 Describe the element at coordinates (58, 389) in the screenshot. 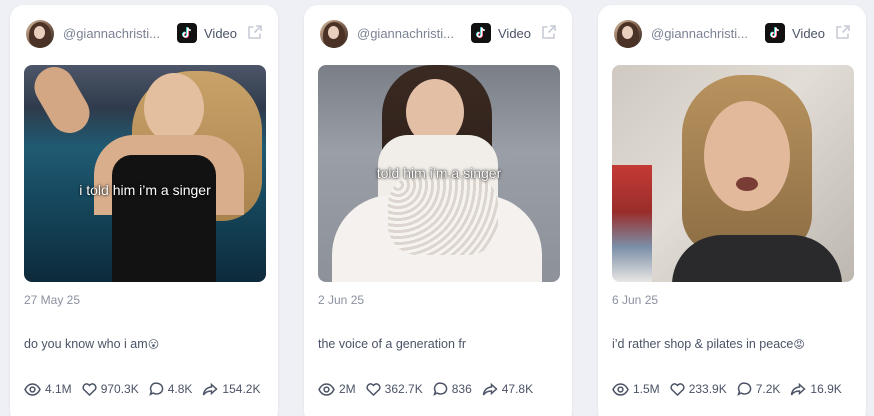

I see `views-count: 4.1M` at that location.